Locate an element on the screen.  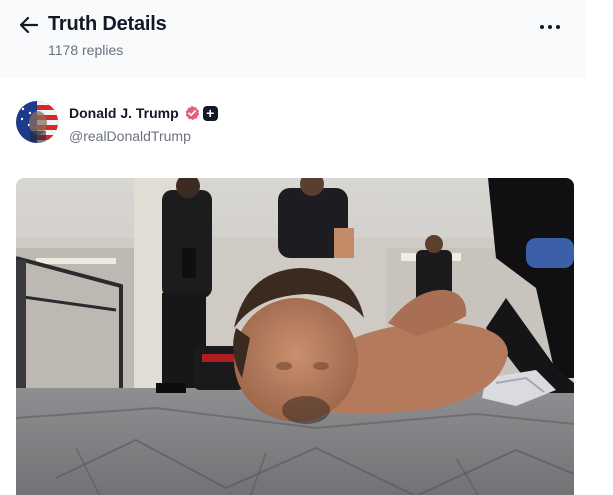
author-display-name: Donald J. Trump is located at coordinates (124, 113).